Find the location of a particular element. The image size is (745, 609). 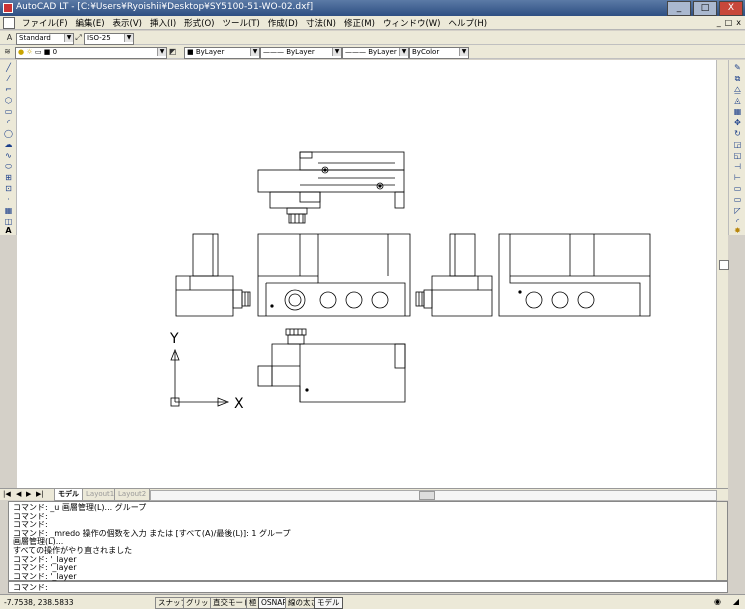

move-icon: ✥ is located at coordinates (737, 122).